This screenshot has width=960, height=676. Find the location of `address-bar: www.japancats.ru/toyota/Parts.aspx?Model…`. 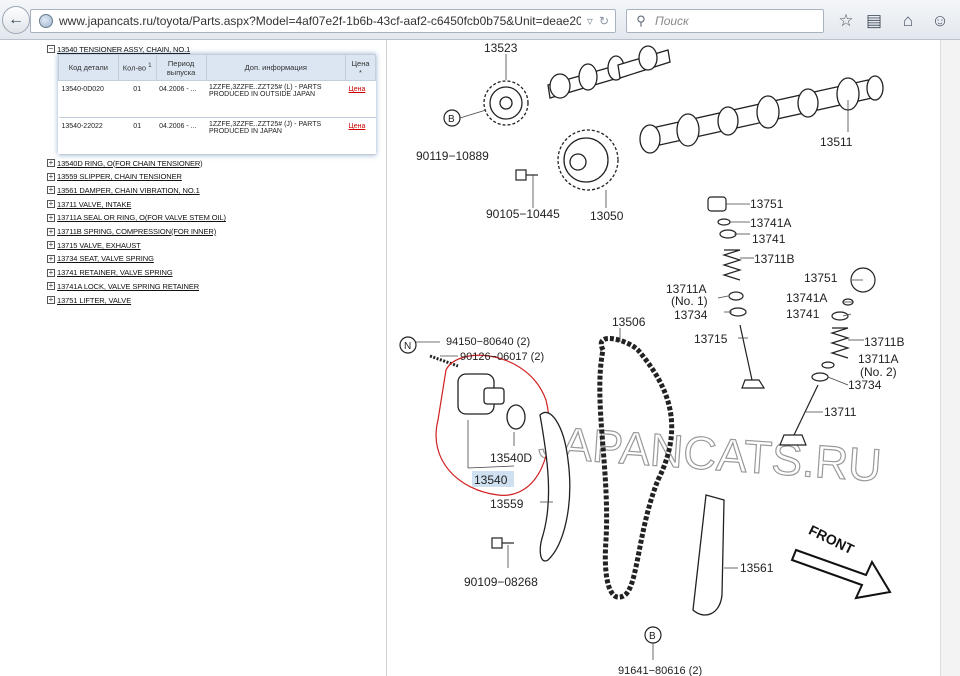

address-bar: www.japancats.ru/toyota/Parts.aspx?Model… is located at coordinates (323, 21).